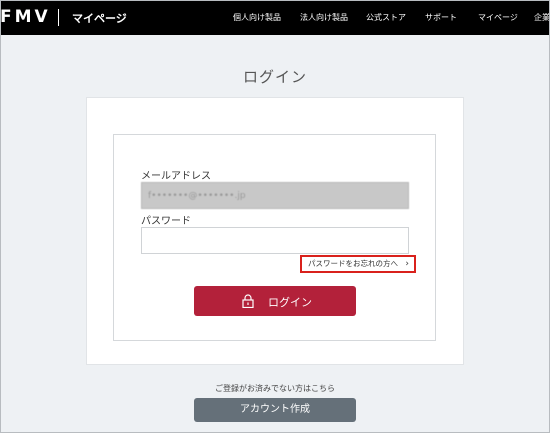 Image resolution: width=550 pixels, height=433 pixels. I want to click on forgot-password-link: パスワードをお忘れの方へ ›, so click(358, 264).